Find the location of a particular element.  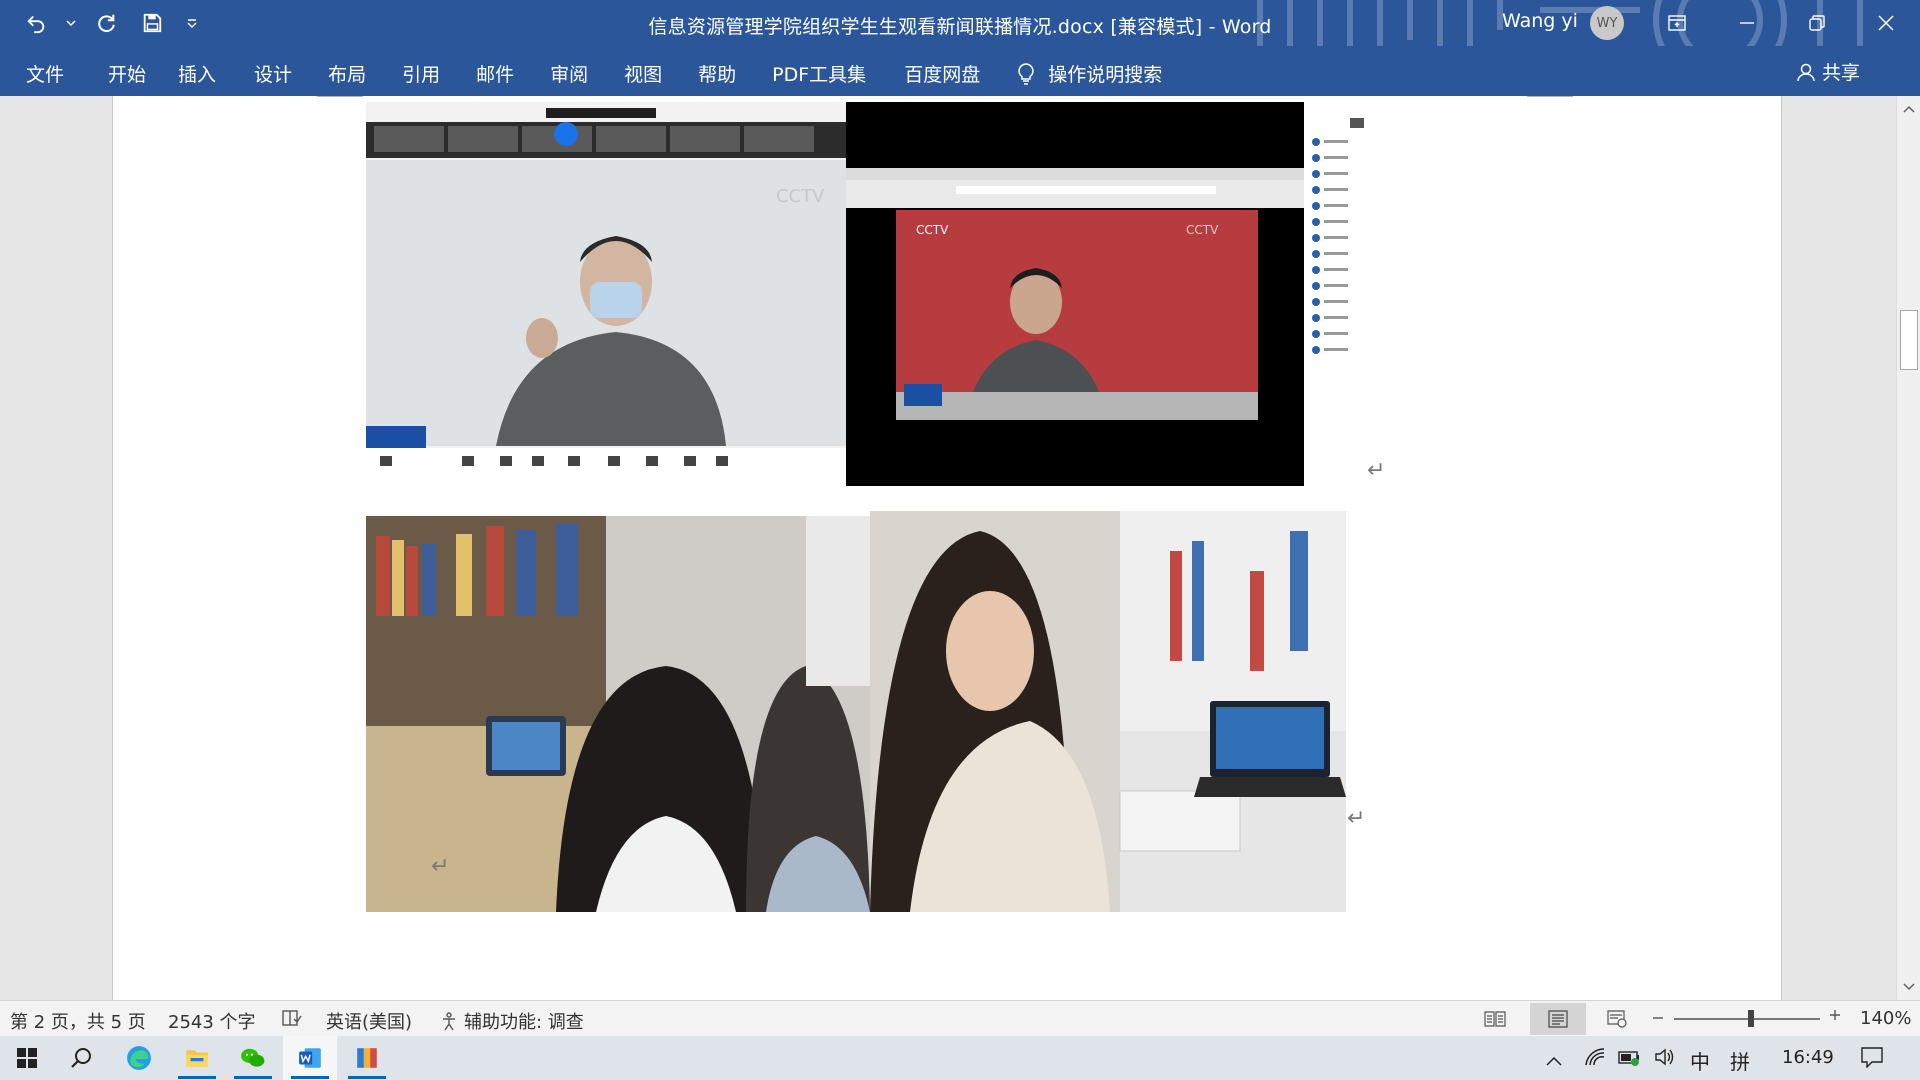

print-layout-button is located at coordinates (1558, 1019).